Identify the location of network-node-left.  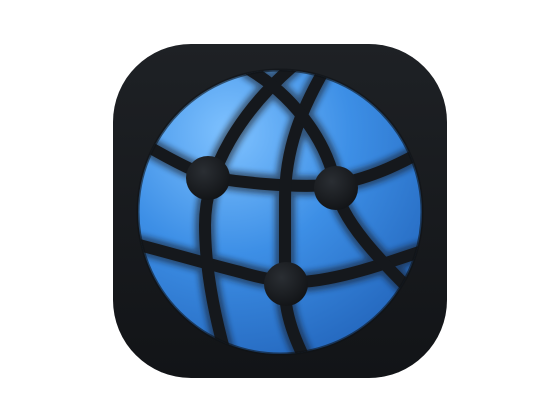
(208, 178).